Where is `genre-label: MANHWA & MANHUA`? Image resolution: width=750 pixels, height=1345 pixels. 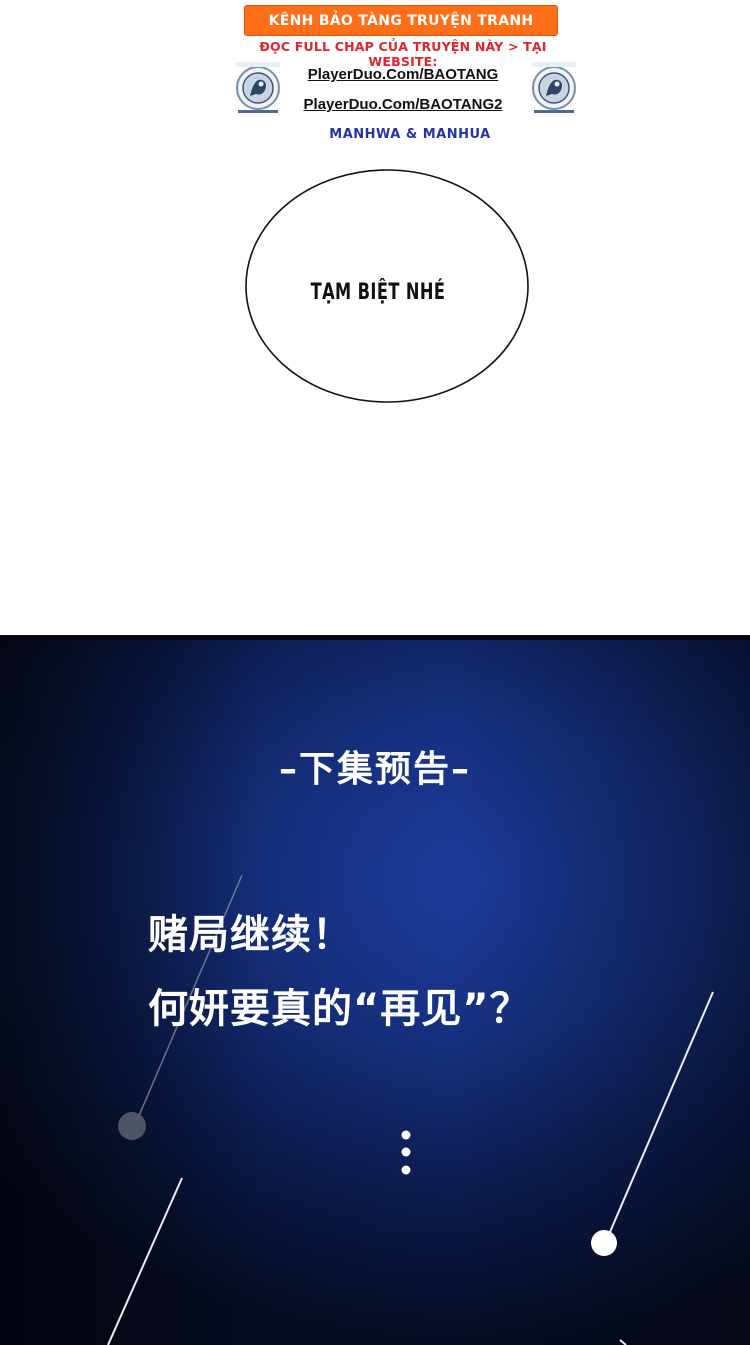
genre-label: MANHWA & MANHUA is located at coordinates (410, 134).